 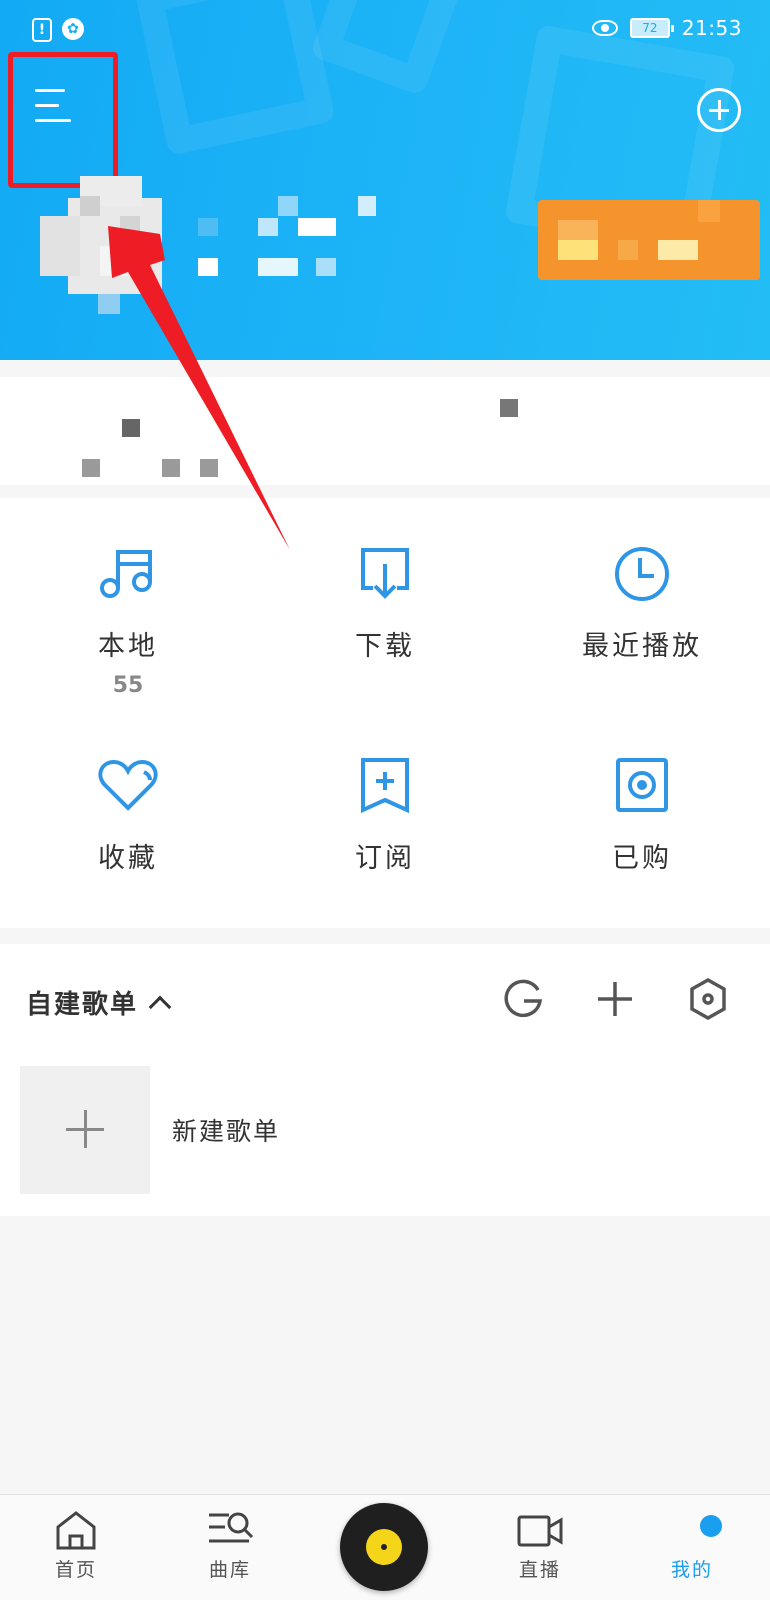 I want to click on video-camera-icon, so click(x=540, y=1531).